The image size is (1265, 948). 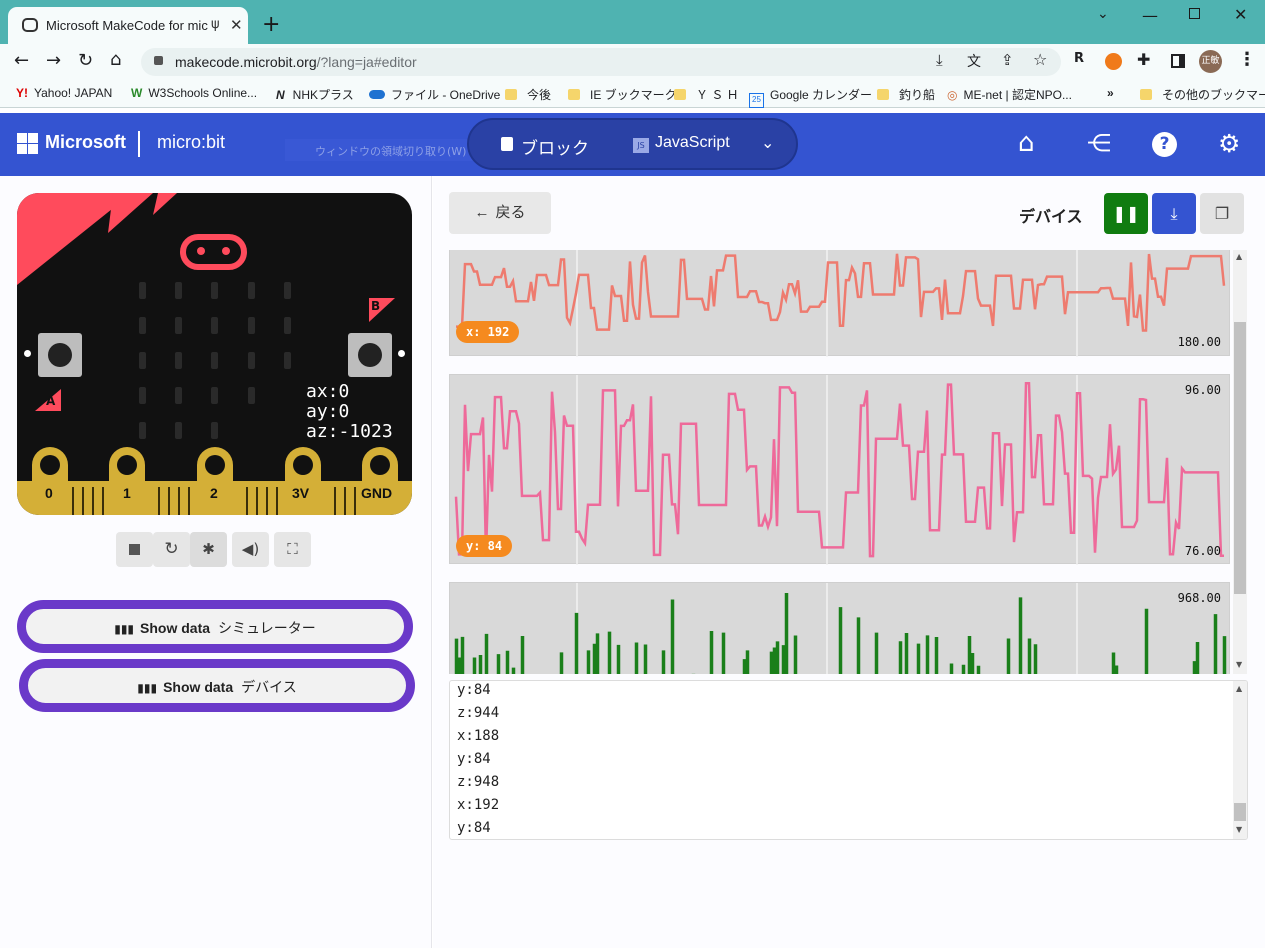 What do you see at coordinates (1199, 342) in the screenshot?
I see `chart-x-min-label: 180.00` at bounding box center [1199, 342].